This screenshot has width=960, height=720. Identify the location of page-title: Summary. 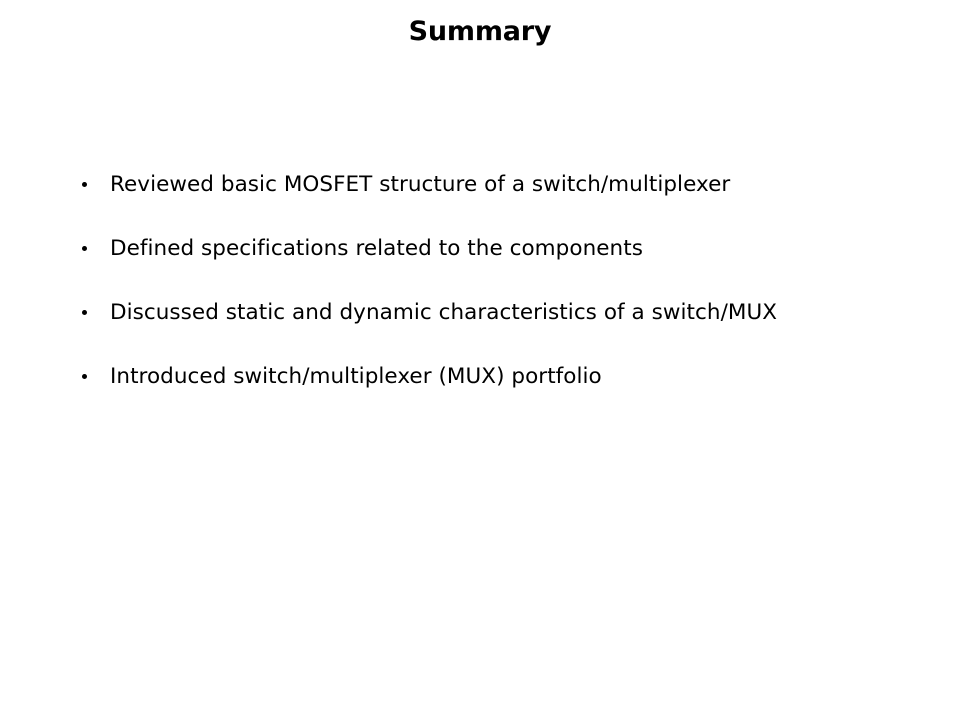
(480, 31).